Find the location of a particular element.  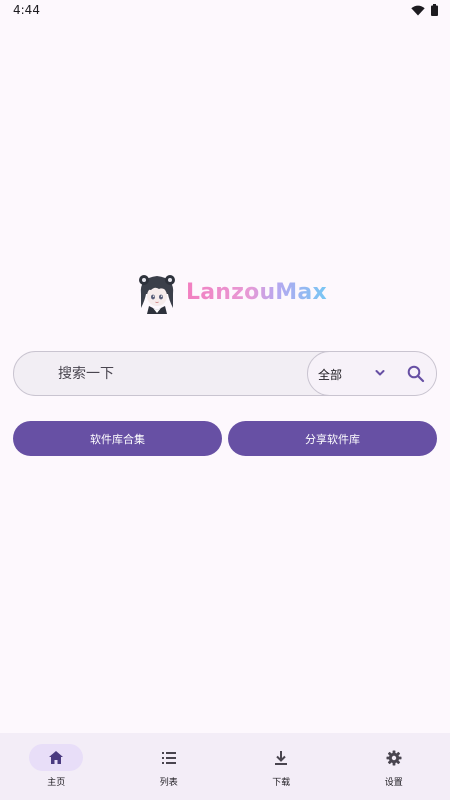

battery-icon is located at coordinates (434, 10).